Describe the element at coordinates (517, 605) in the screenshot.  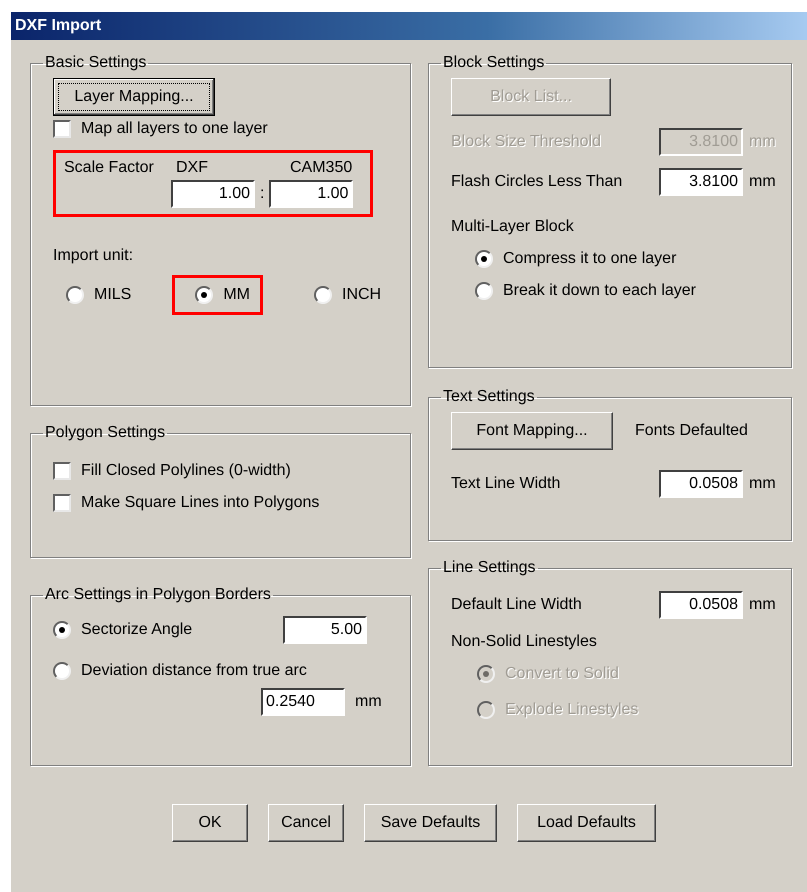
I see `field-label: Default Line Width` at that location.